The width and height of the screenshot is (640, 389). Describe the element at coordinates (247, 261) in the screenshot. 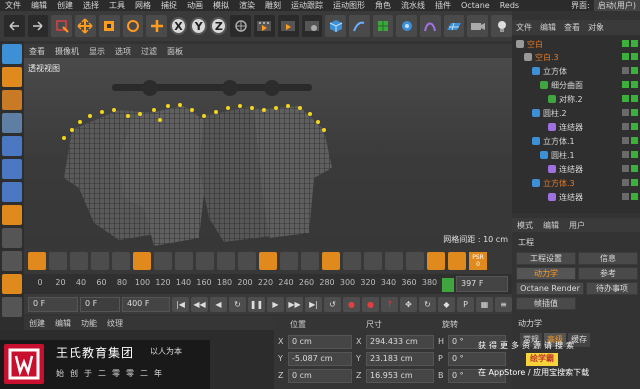

I see `points-icon` at that location.